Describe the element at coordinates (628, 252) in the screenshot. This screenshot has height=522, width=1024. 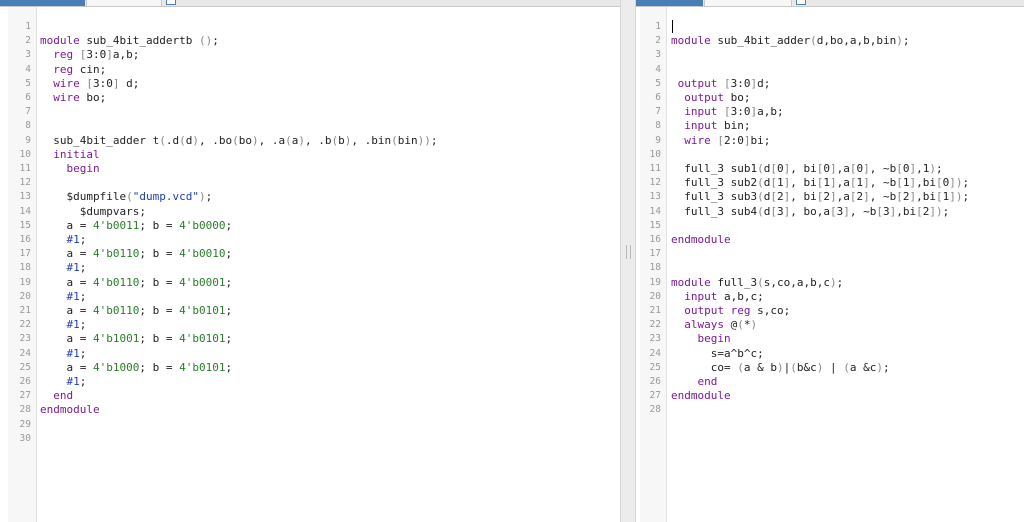
I see `divider-grip-icon` at that location.